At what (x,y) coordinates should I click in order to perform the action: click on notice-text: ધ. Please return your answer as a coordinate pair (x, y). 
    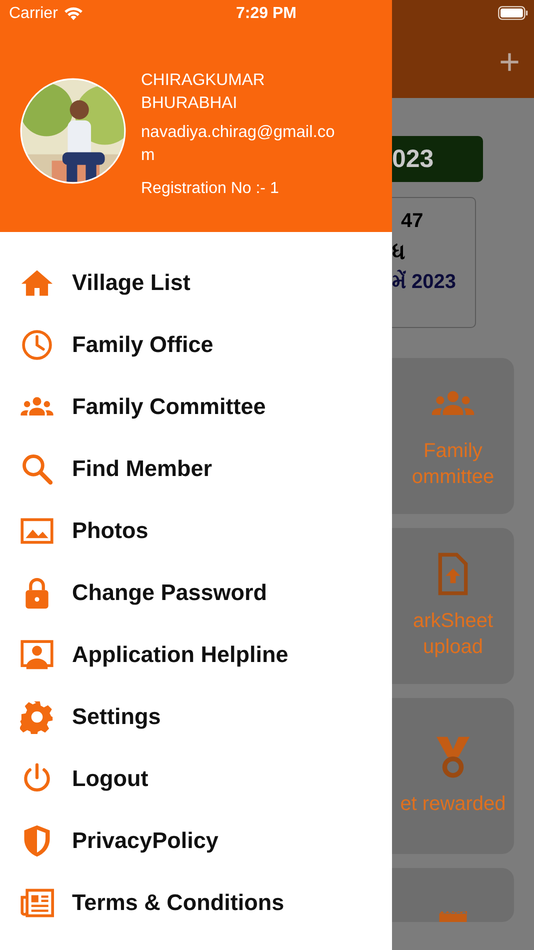
    Looking at the image, I should click on (399, 252).